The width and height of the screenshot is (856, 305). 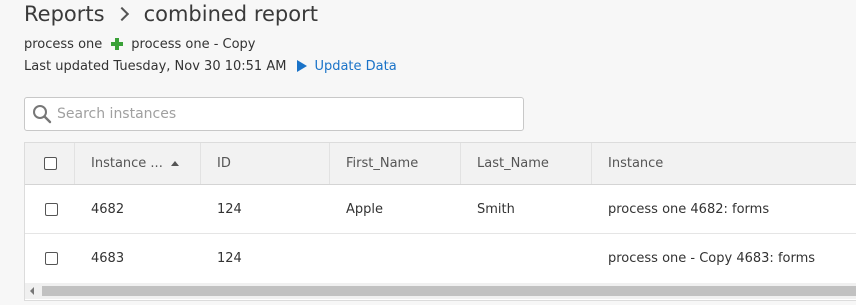 I want to click on horizontal-scrollbar, so click(x=440, y=291).